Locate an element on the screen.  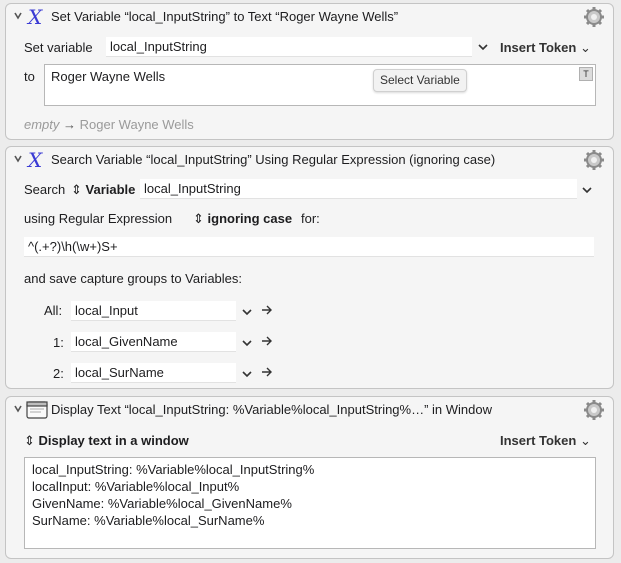
group-all-dropdown-icon is located at coordinates (247, 312).